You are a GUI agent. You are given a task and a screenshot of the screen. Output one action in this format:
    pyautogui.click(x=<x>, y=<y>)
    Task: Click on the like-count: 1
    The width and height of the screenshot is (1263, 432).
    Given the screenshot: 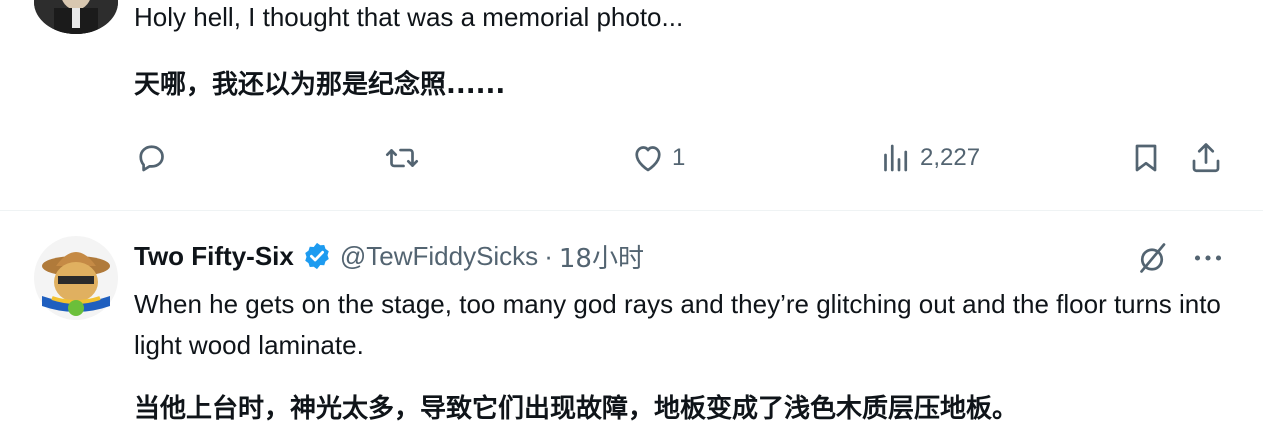 What is the action you would take?
    pyautogui.click(x=679, y=157)
    